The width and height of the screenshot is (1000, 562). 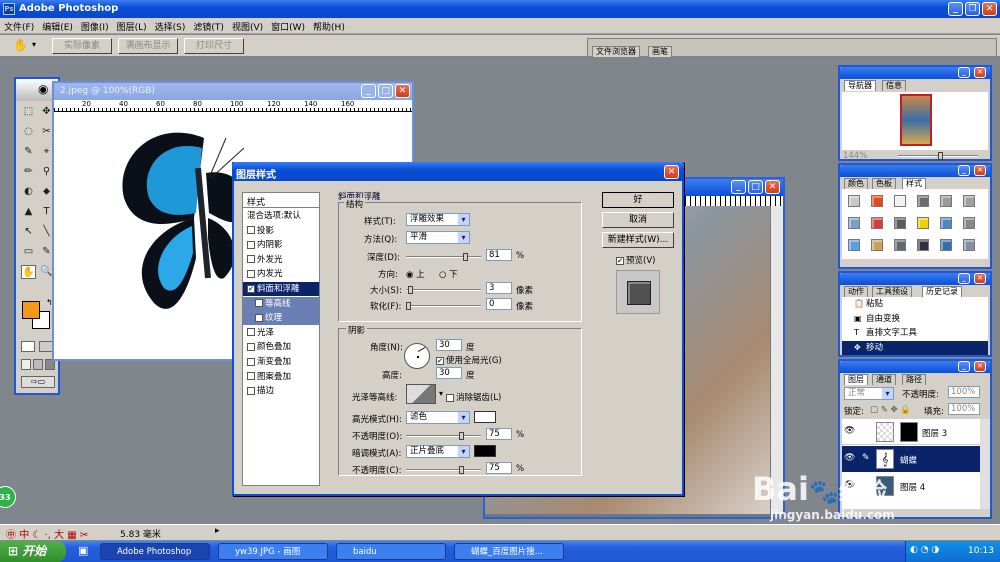 I want to click on ok-button: 好, so click(x=638, y=200).